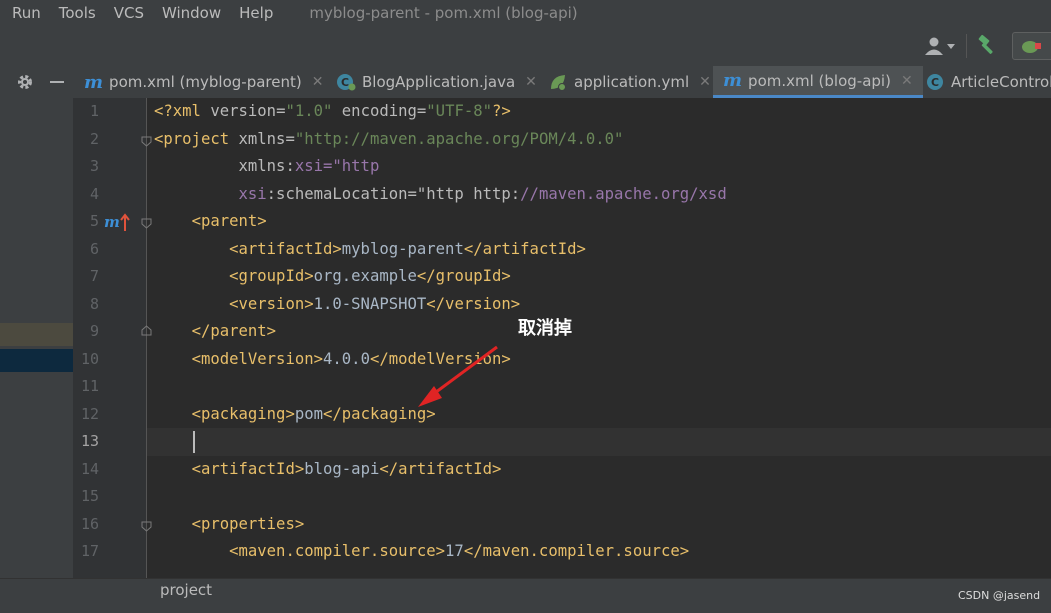 The width and height of the screenshot is (1051, 613). I want to click on spring-yml-icon, so click(558, 83).